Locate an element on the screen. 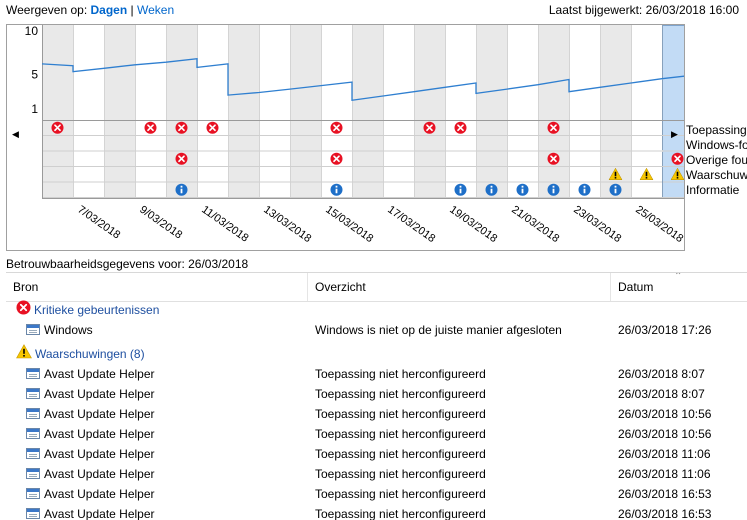 Image resolution: width=747 pixels, height=520 pixels. triangle-left-icon: ◀ is located at coordinates (15, 134).